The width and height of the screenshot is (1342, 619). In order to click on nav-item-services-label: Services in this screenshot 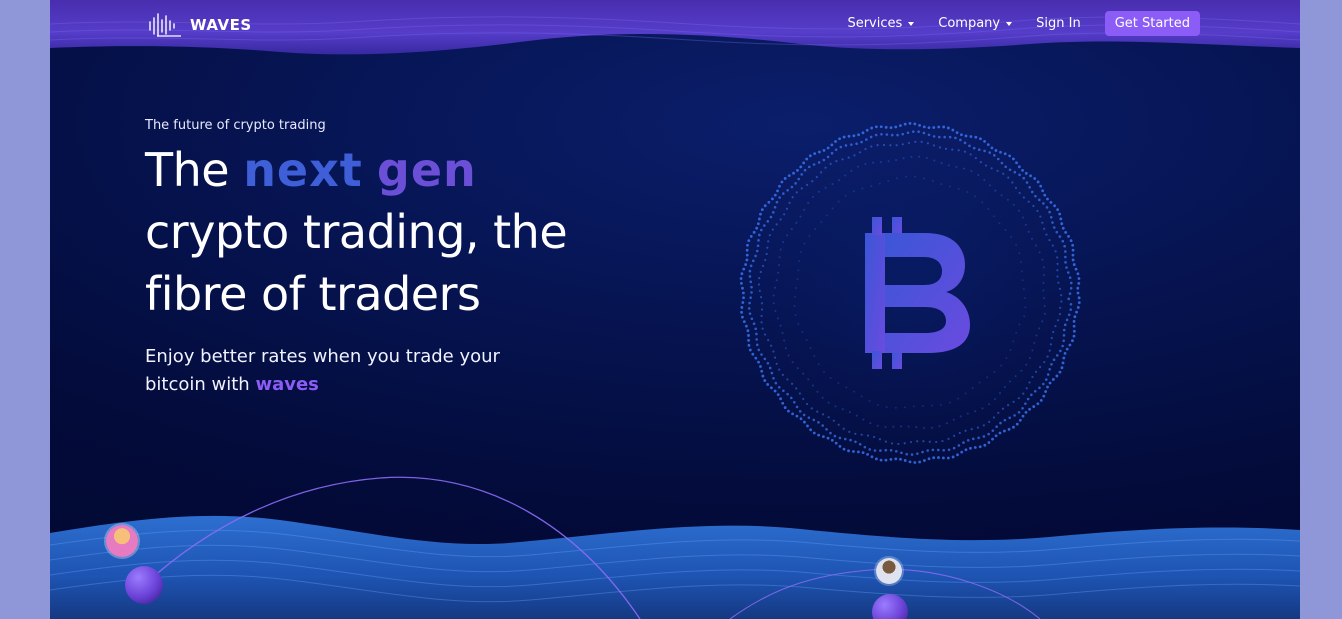, I will do `click(875, 23)`.